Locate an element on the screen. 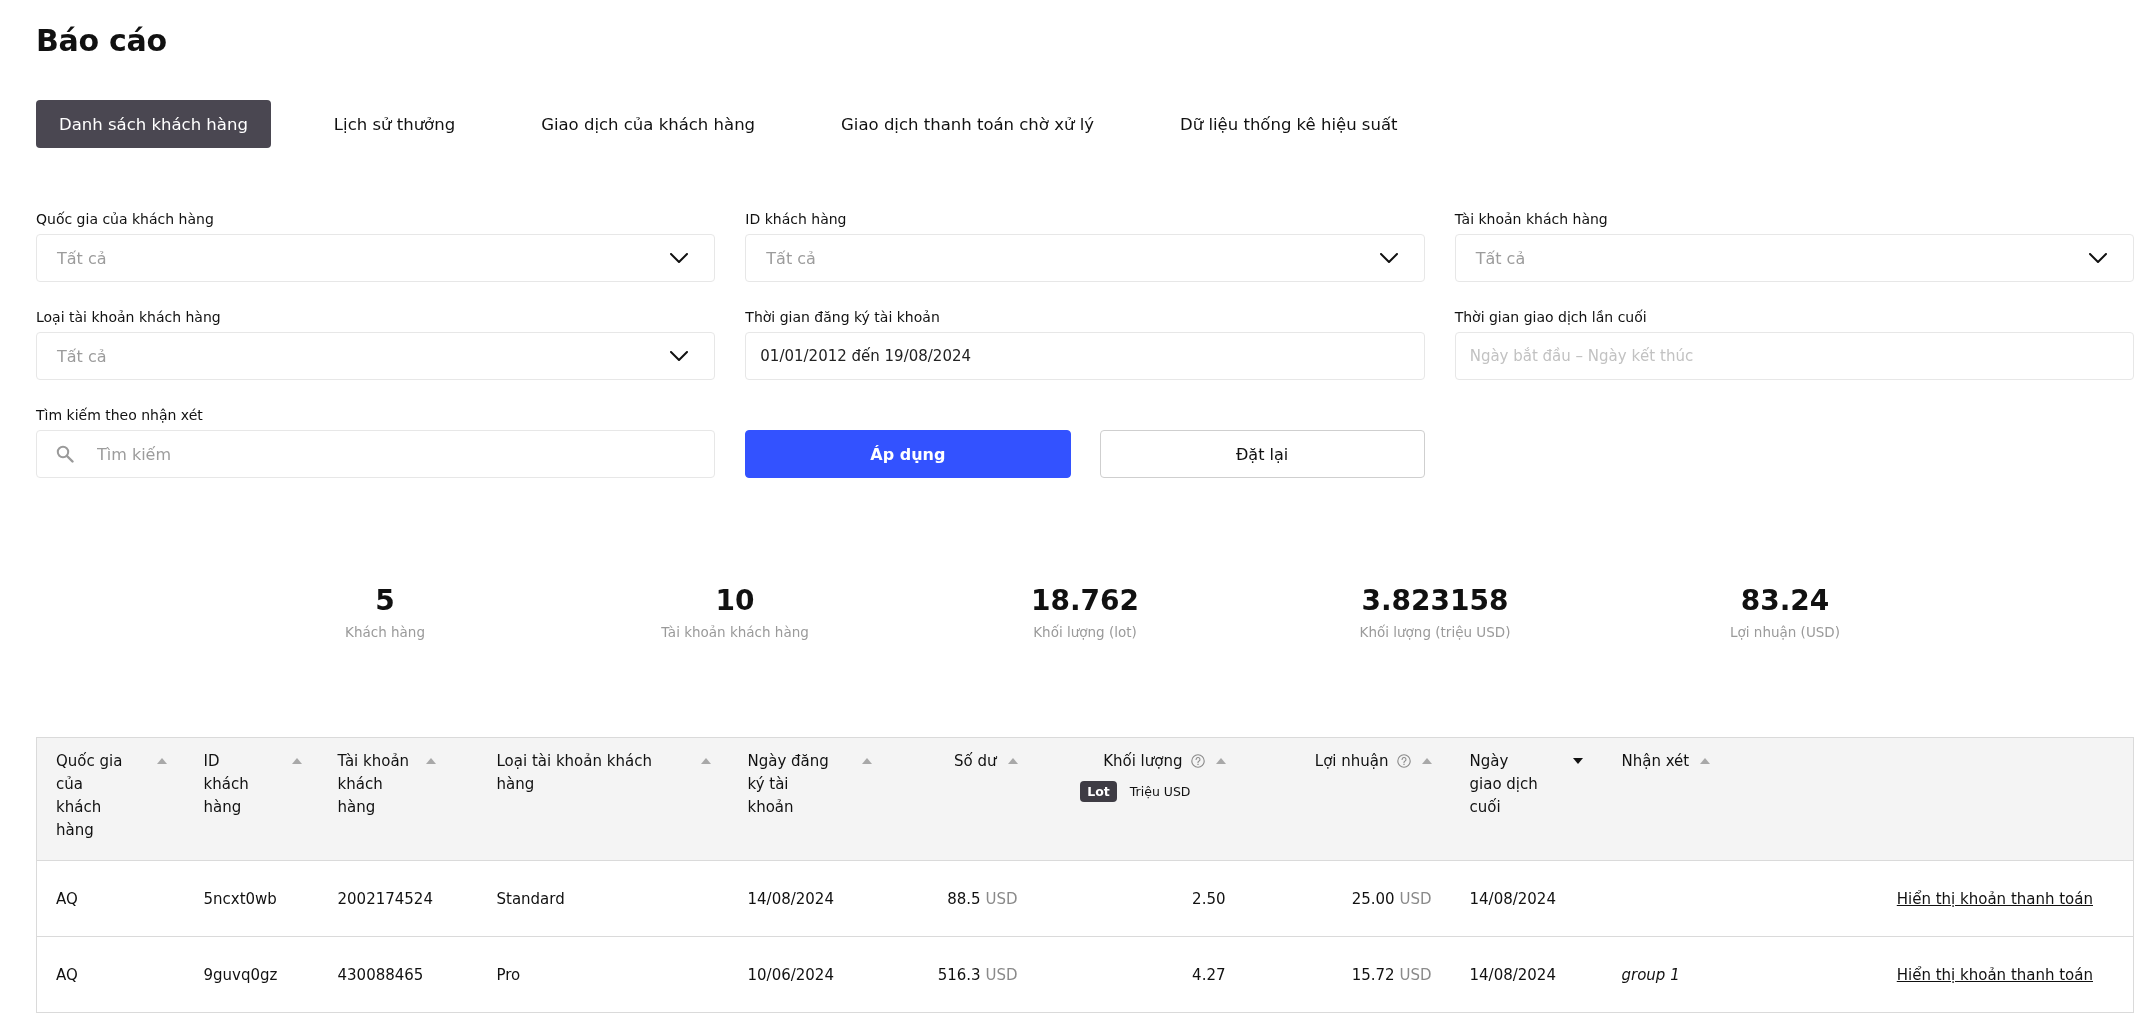 The image size is (2149, 1014). stat-value: 3.823158 is located at coordinates (1435, 601).